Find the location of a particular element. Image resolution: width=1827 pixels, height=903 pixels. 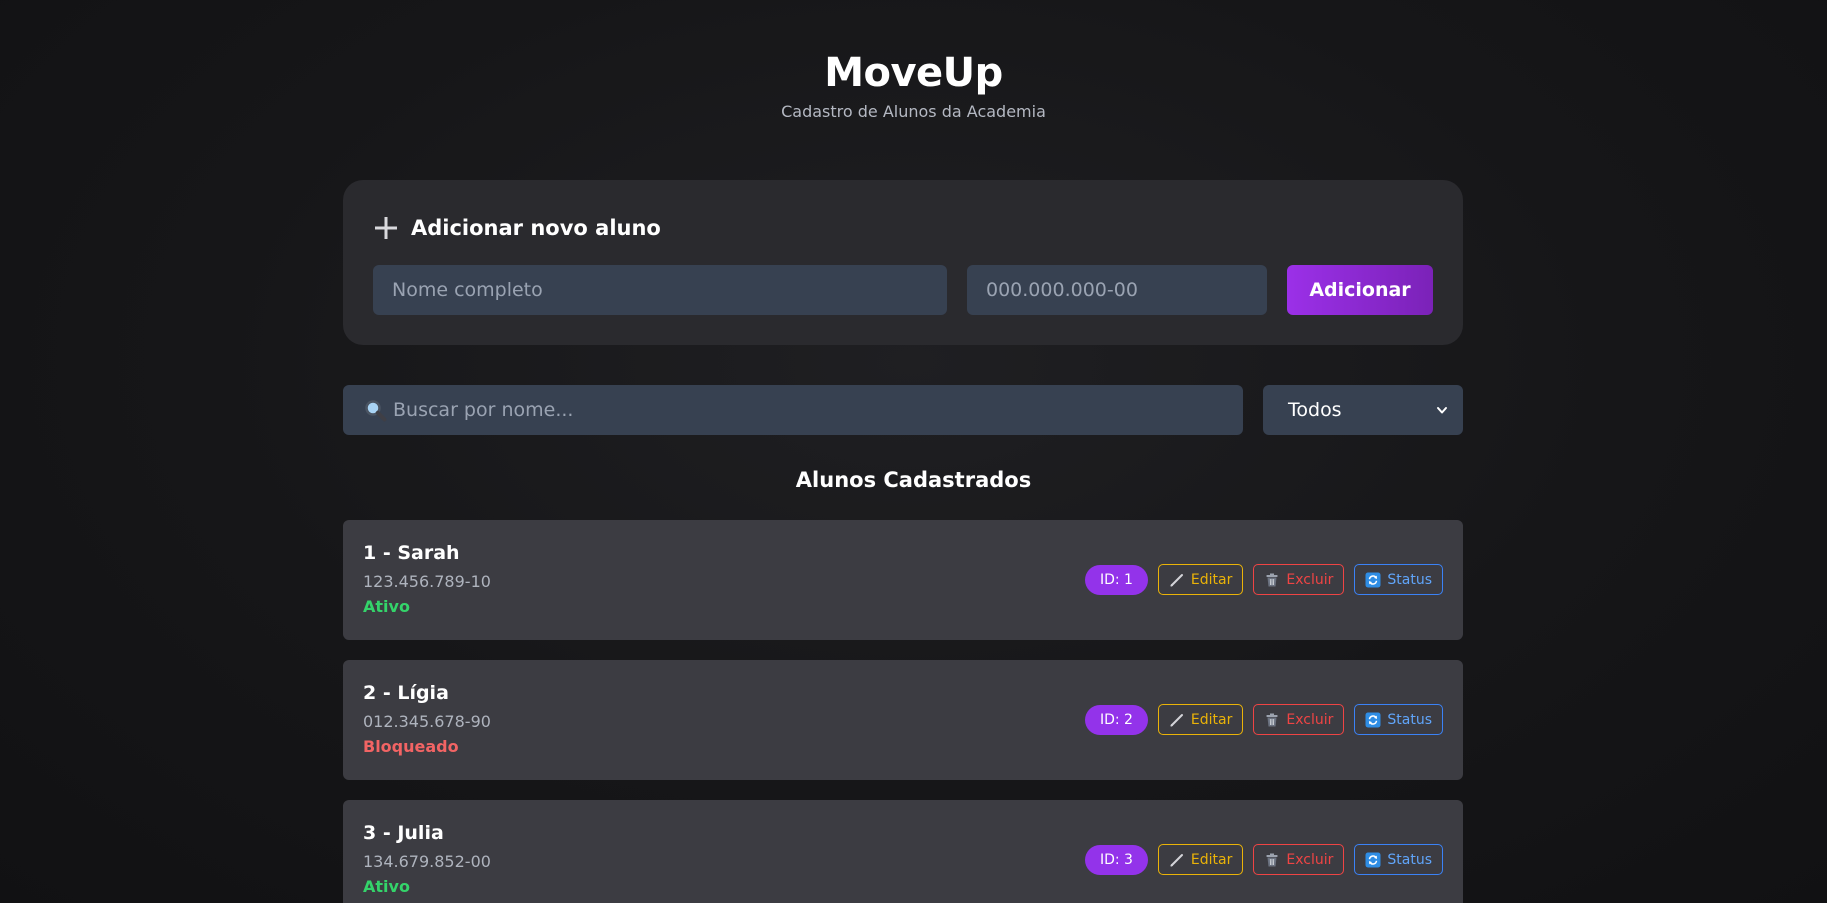

student-actions: ID: 2 Editar Excluir Status is located at coordinates (1263, 719).